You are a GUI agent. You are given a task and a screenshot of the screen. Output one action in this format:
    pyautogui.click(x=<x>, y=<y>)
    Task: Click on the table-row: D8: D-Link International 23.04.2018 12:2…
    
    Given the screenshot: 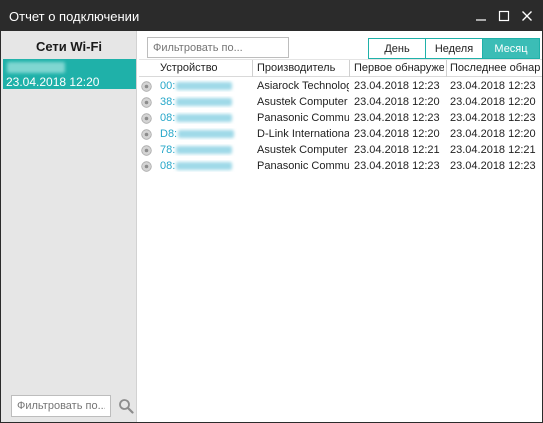 What is the action you would take?
    pyautogui.click(x=340, y=135)
    